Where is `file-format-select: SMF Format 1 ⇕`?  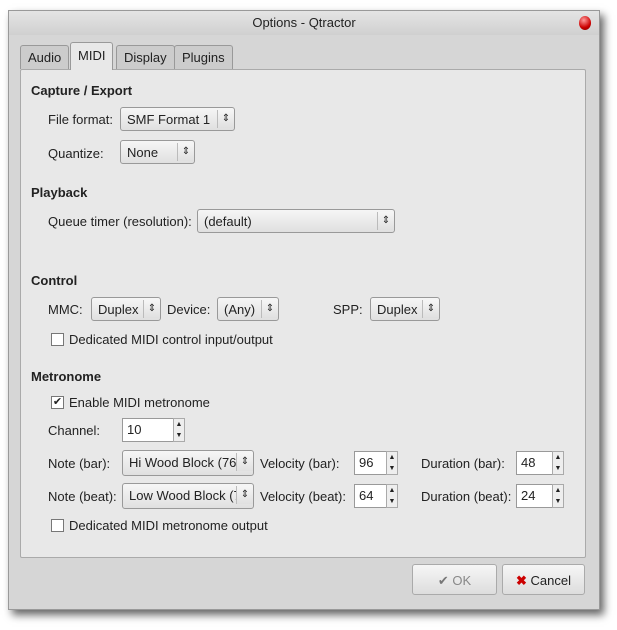 file-format-select: SMF Format 1 ⇕ is located at coordinates (177, 119).